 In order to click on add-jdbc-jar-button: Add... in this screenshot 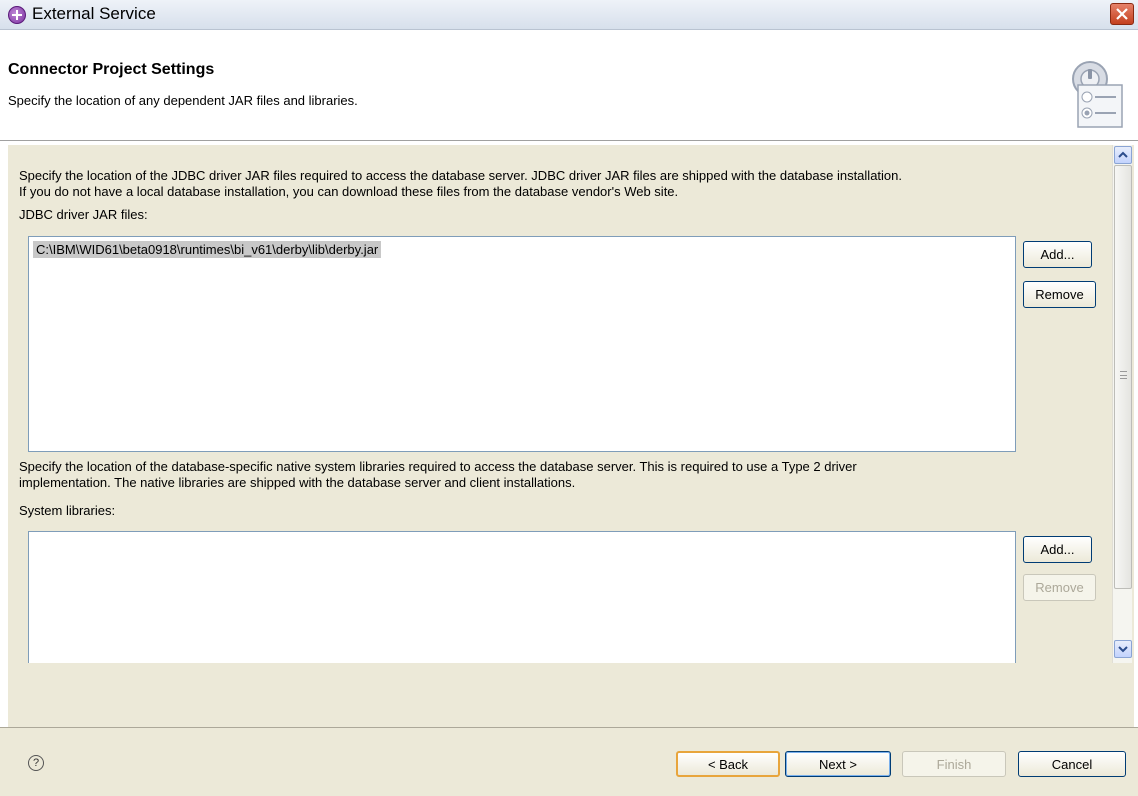, I will do `click(1057, 254)`.